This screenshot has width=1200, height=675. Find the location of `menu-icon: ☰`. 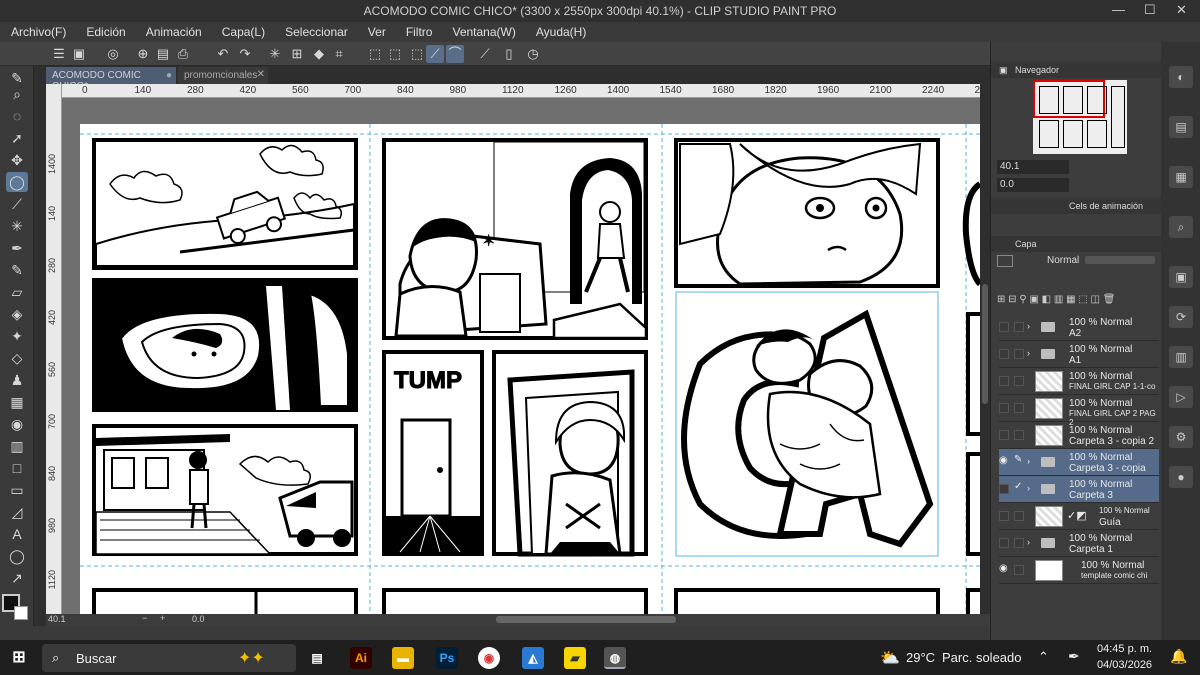

menu-icon: ☰ is located at coordinates (59, 54).